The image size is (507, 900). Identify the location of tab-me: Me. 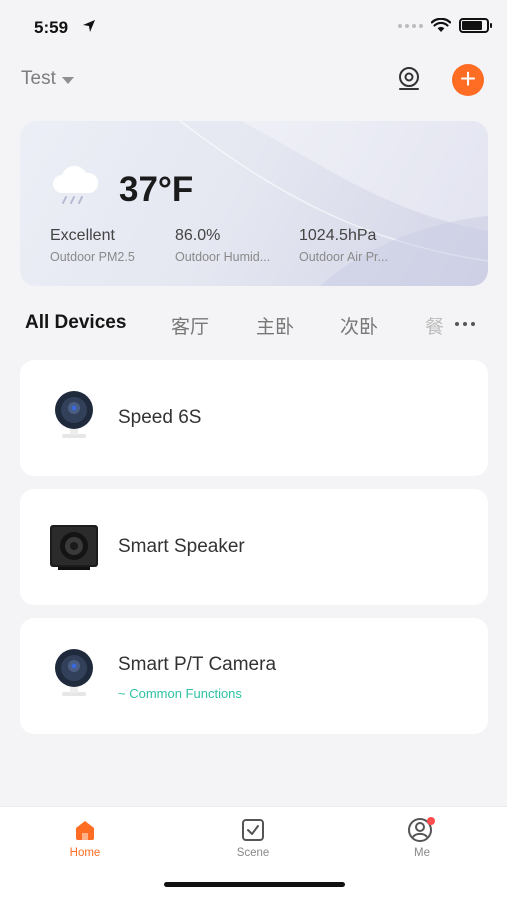
(422, 838).